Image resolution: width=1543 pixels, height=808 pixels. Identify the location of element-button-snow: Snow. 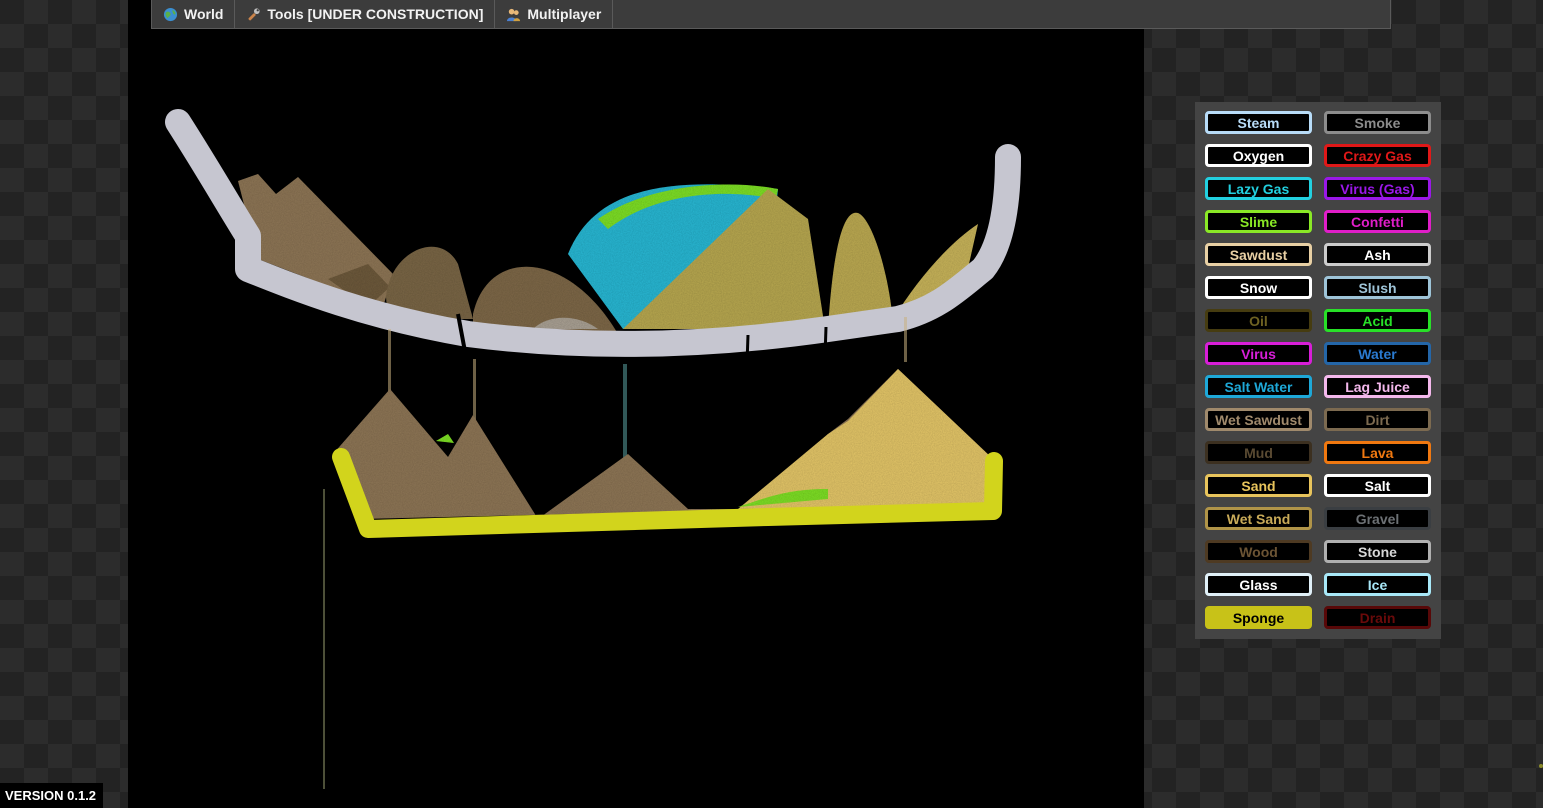
(1258, 287).